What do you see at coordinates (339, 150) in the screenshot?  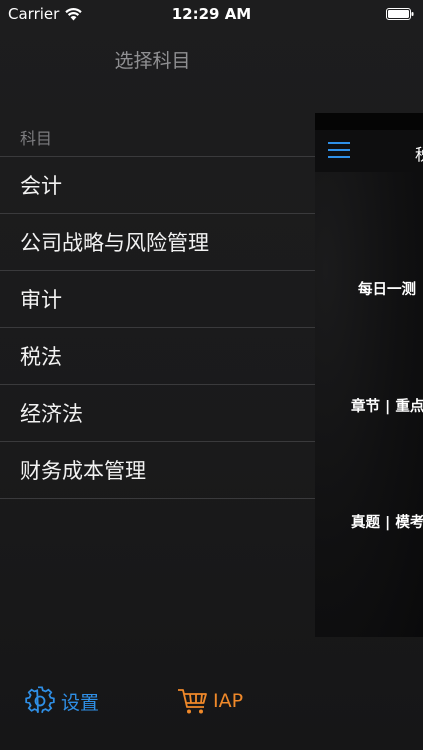 I see `hamburger-icon` at bounding box center [339, 150].